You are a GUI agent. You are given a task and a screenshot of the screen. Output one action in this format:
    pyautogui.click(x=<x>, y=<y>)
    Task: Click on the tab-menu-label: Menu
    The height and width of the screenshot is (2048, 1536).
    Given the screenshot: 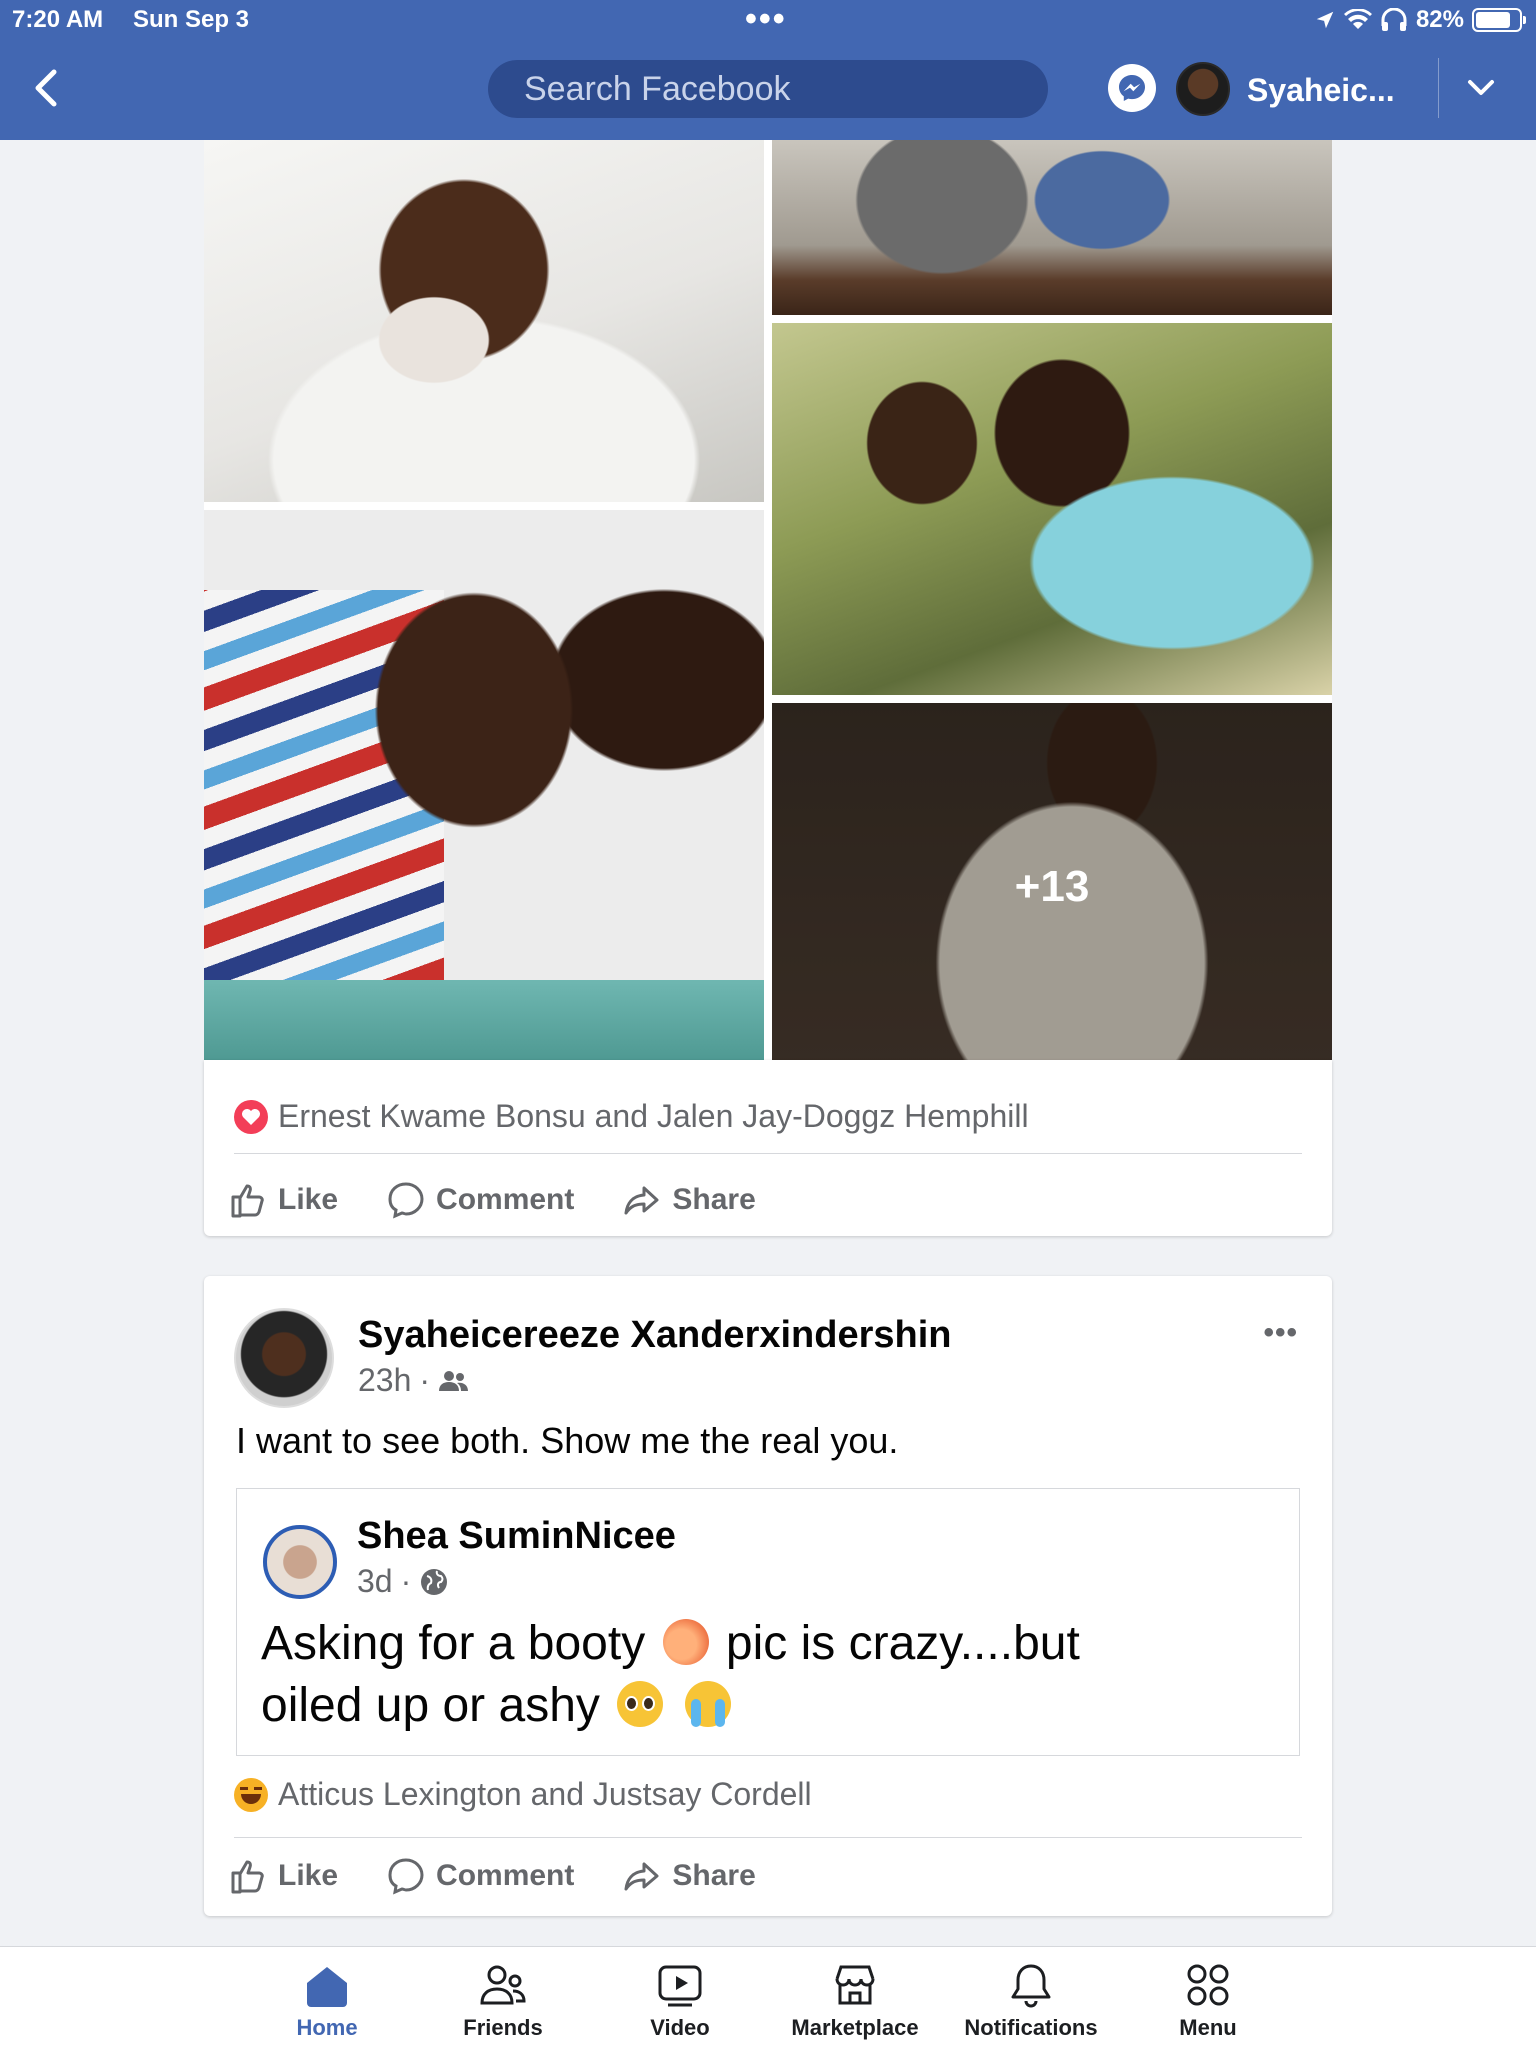 What is the action you would take?
    pyautogui.click(x=1208, y=2027)
    